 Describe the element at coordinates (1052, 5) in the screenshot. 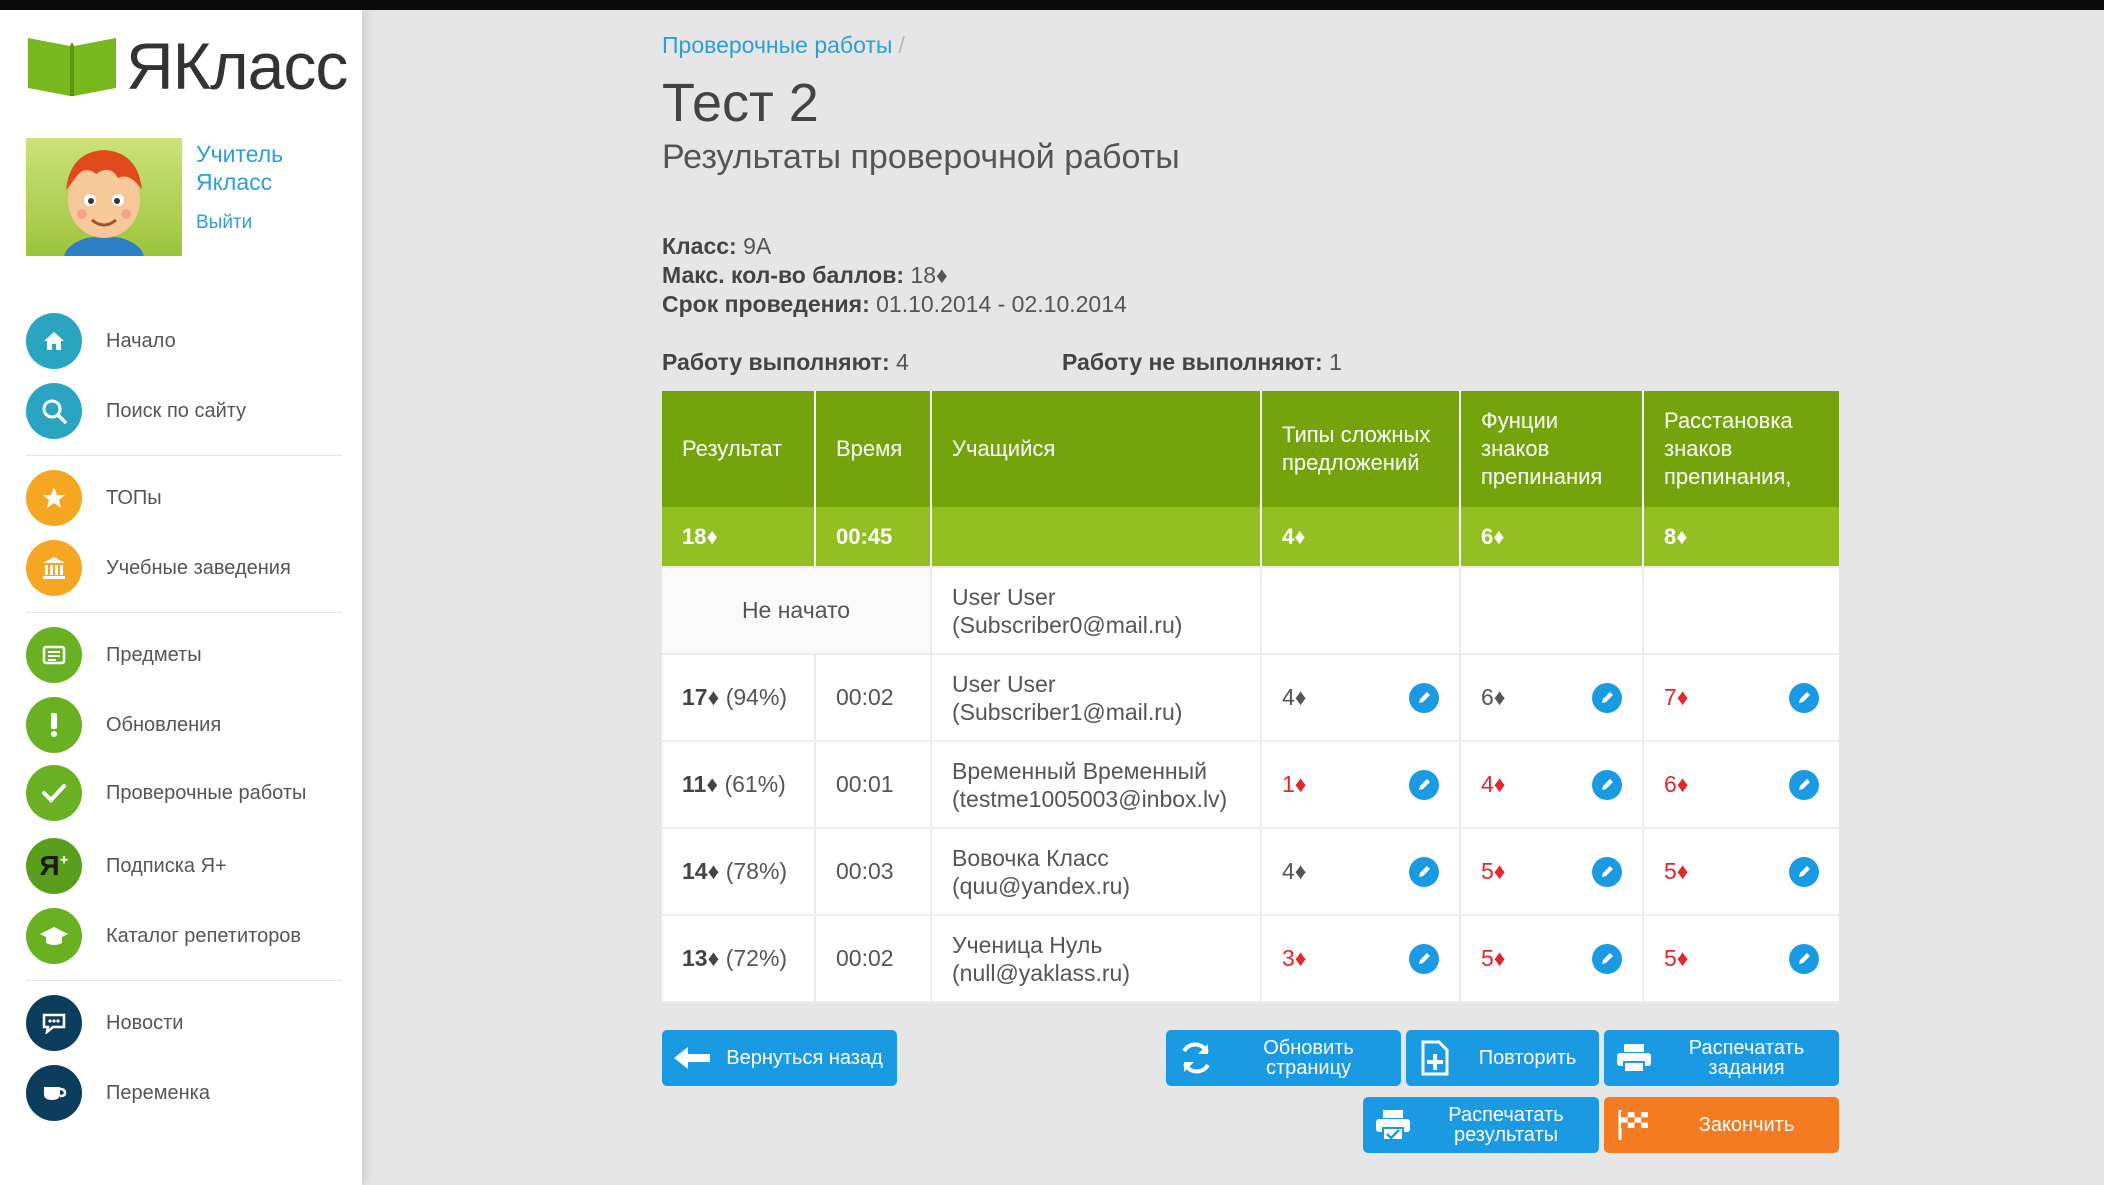

I see `screen-top-bar` at that location.